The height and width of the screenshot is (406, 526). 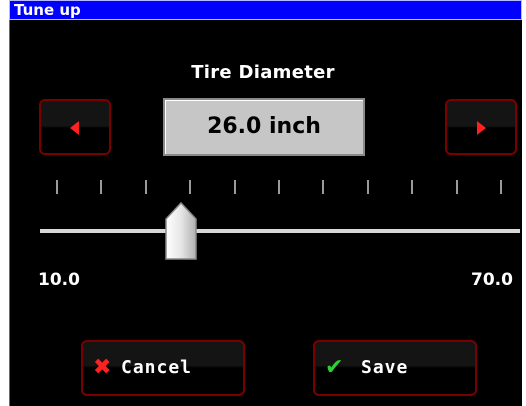 I want to click on save-button: ✔ Save, so click(x=395, y=368).